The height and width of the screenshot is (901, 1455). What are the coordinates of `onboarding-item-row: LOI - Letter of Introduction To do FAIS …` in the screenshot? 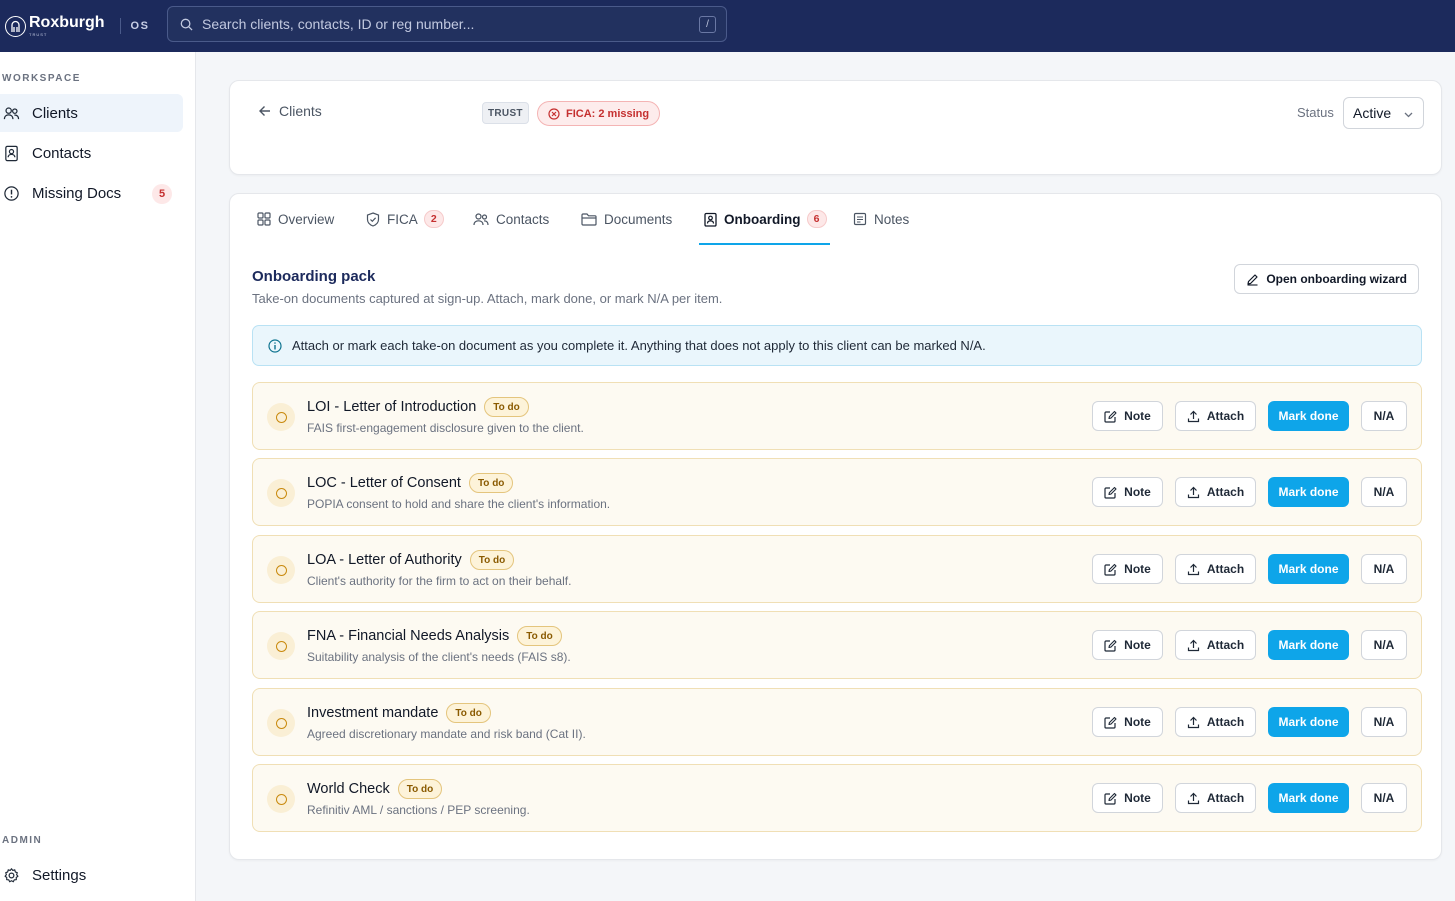 It's located at (837, 416).